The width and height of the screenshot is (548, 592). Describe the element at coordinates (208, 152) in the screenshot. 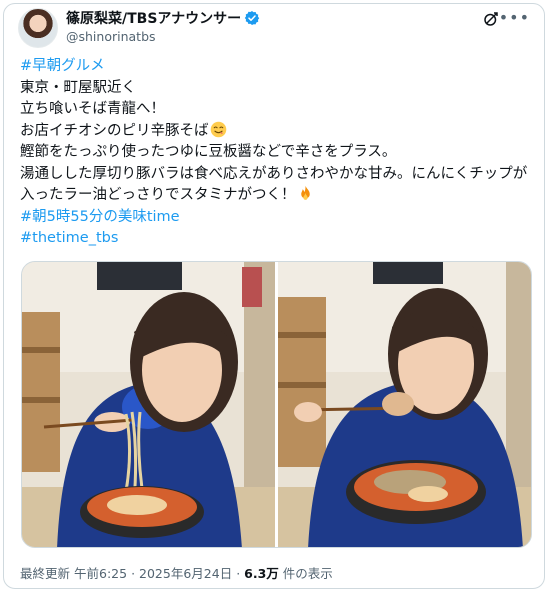

I see `post-line: 鰹節をたっぷり使ったつゆに豆板醤などで辛さをプラス。` at that location.